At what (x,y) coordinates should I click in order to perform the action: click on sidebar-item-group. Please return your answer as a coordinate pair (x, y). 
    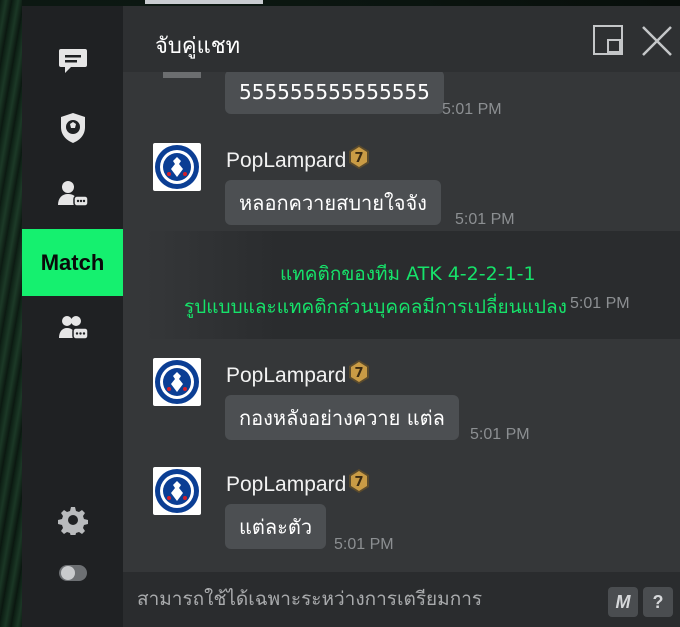
    Looking at the image, I should click on (72, 328).